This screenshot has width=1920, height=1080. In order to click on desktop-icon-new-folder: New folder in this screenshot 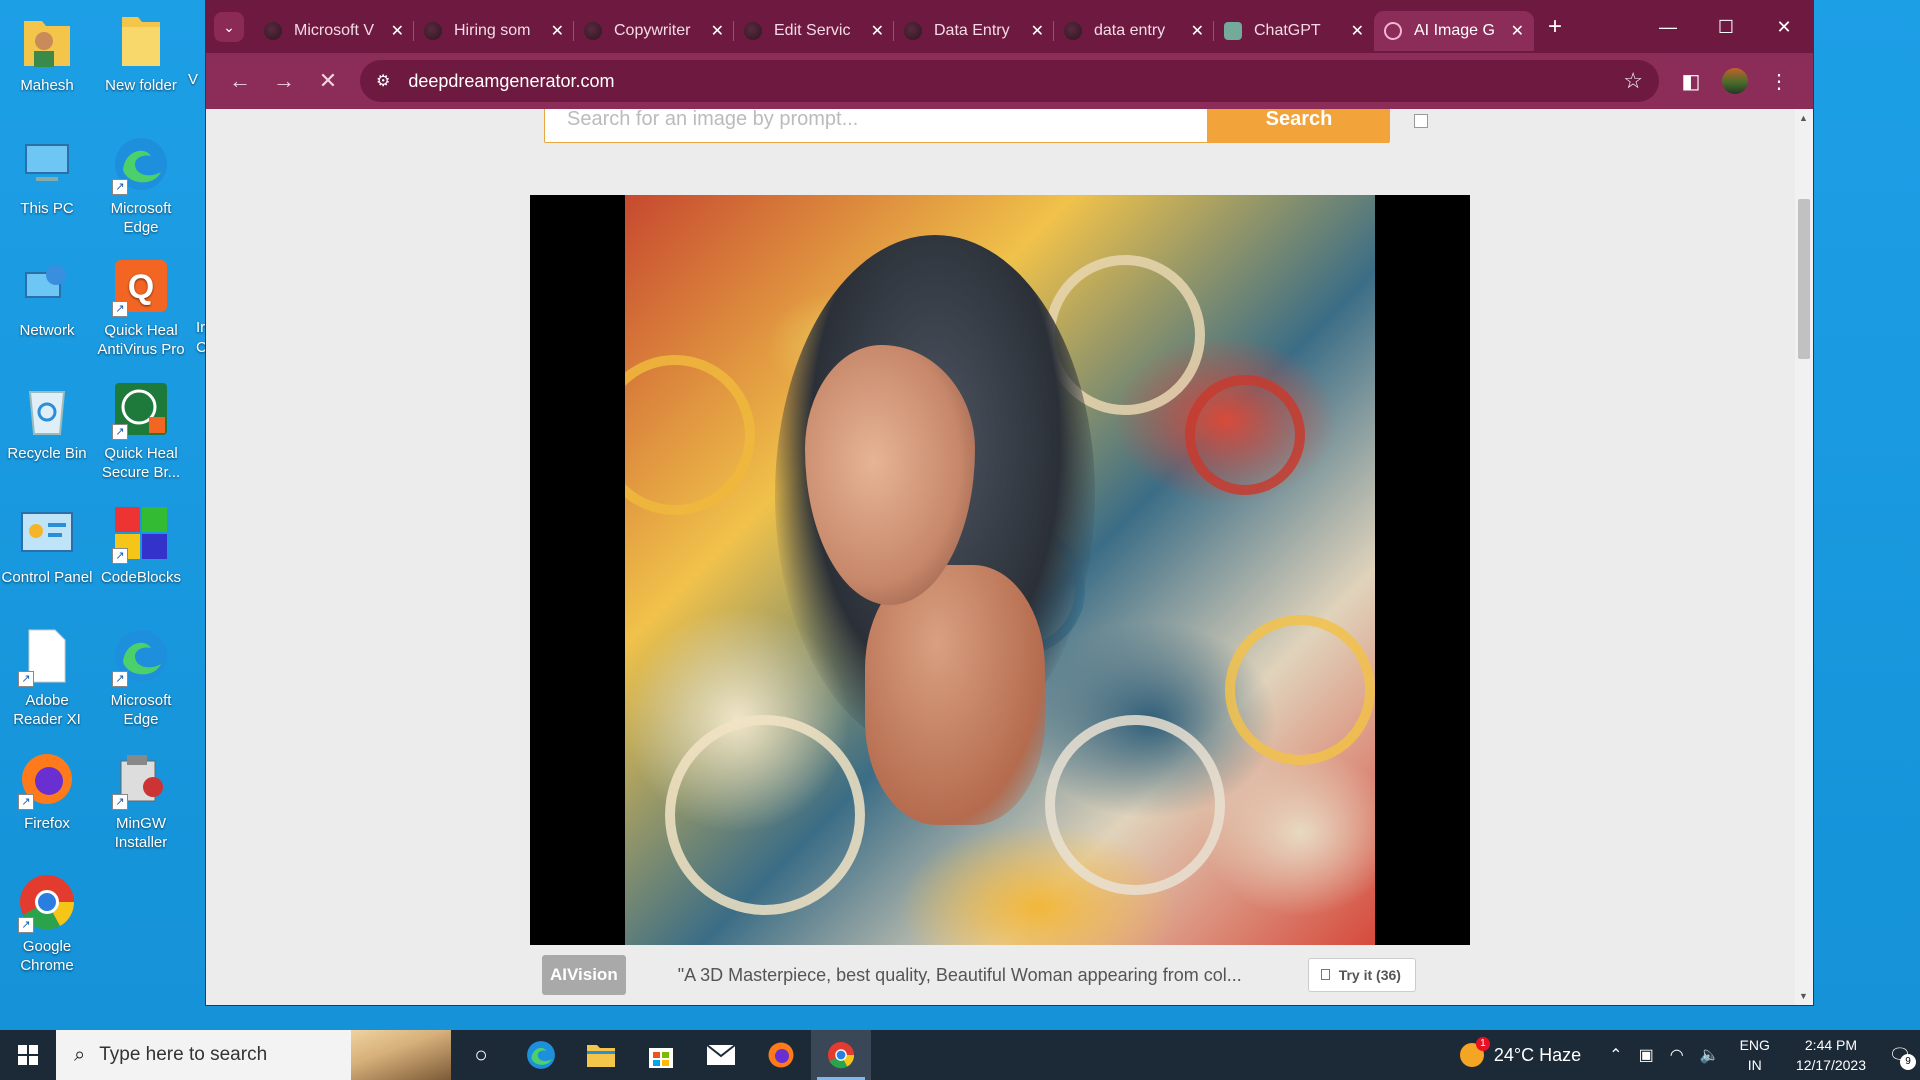, I will do `click(141, 52)`.